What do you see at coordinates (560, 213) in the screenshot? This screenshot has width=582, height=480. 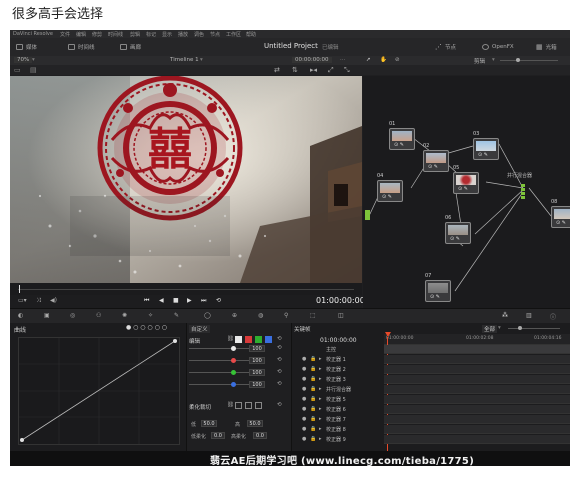 I see `node-08: 08 ⊙ ✎` at bounding box center [560, 213].